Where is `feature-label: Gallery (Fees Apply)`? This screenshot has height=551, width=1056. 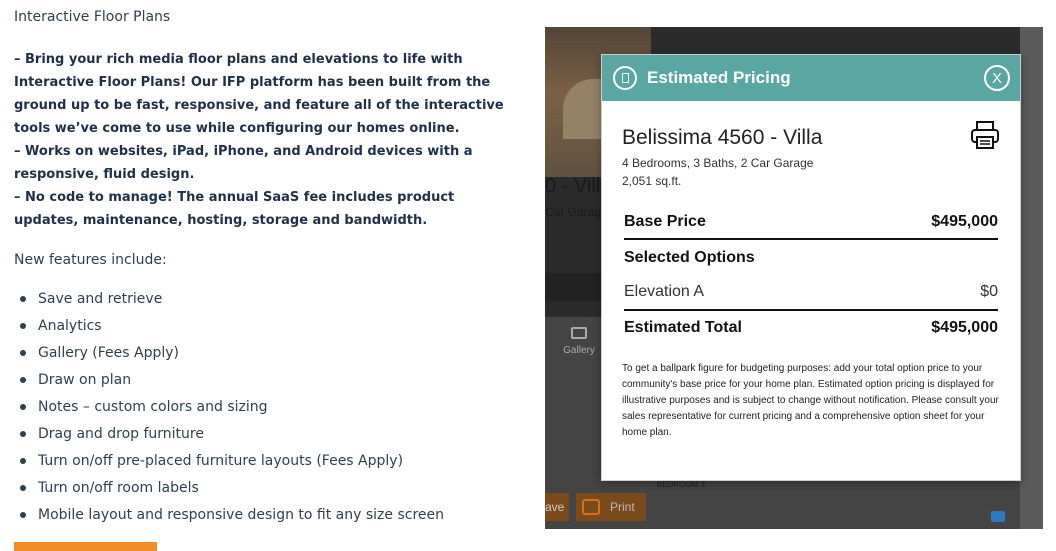 feature-label: Gallery (Fees Apply) is located at coordinates (109, 352).